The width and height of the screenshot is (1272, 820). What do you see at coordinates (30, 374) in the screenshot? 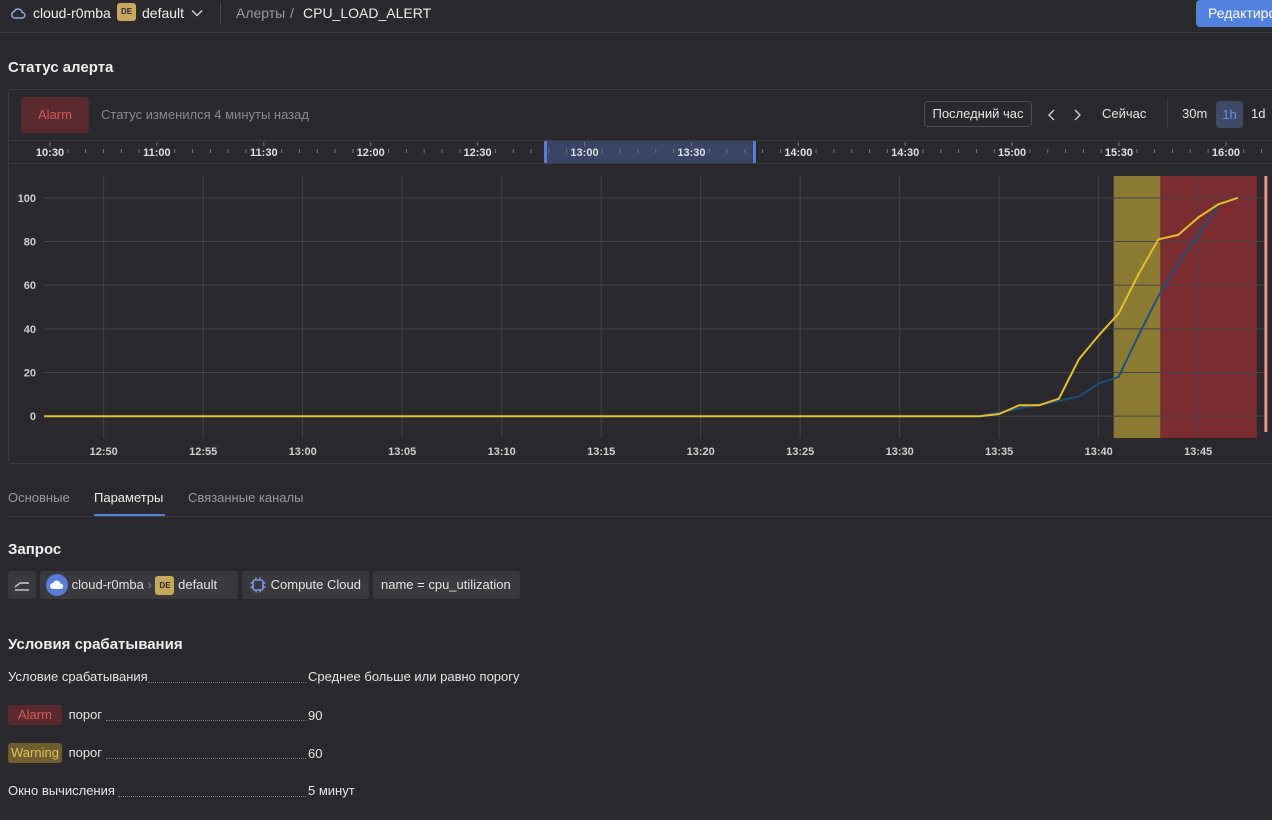
I see `y-tick-label: 20` at bounding box center [30, 374].